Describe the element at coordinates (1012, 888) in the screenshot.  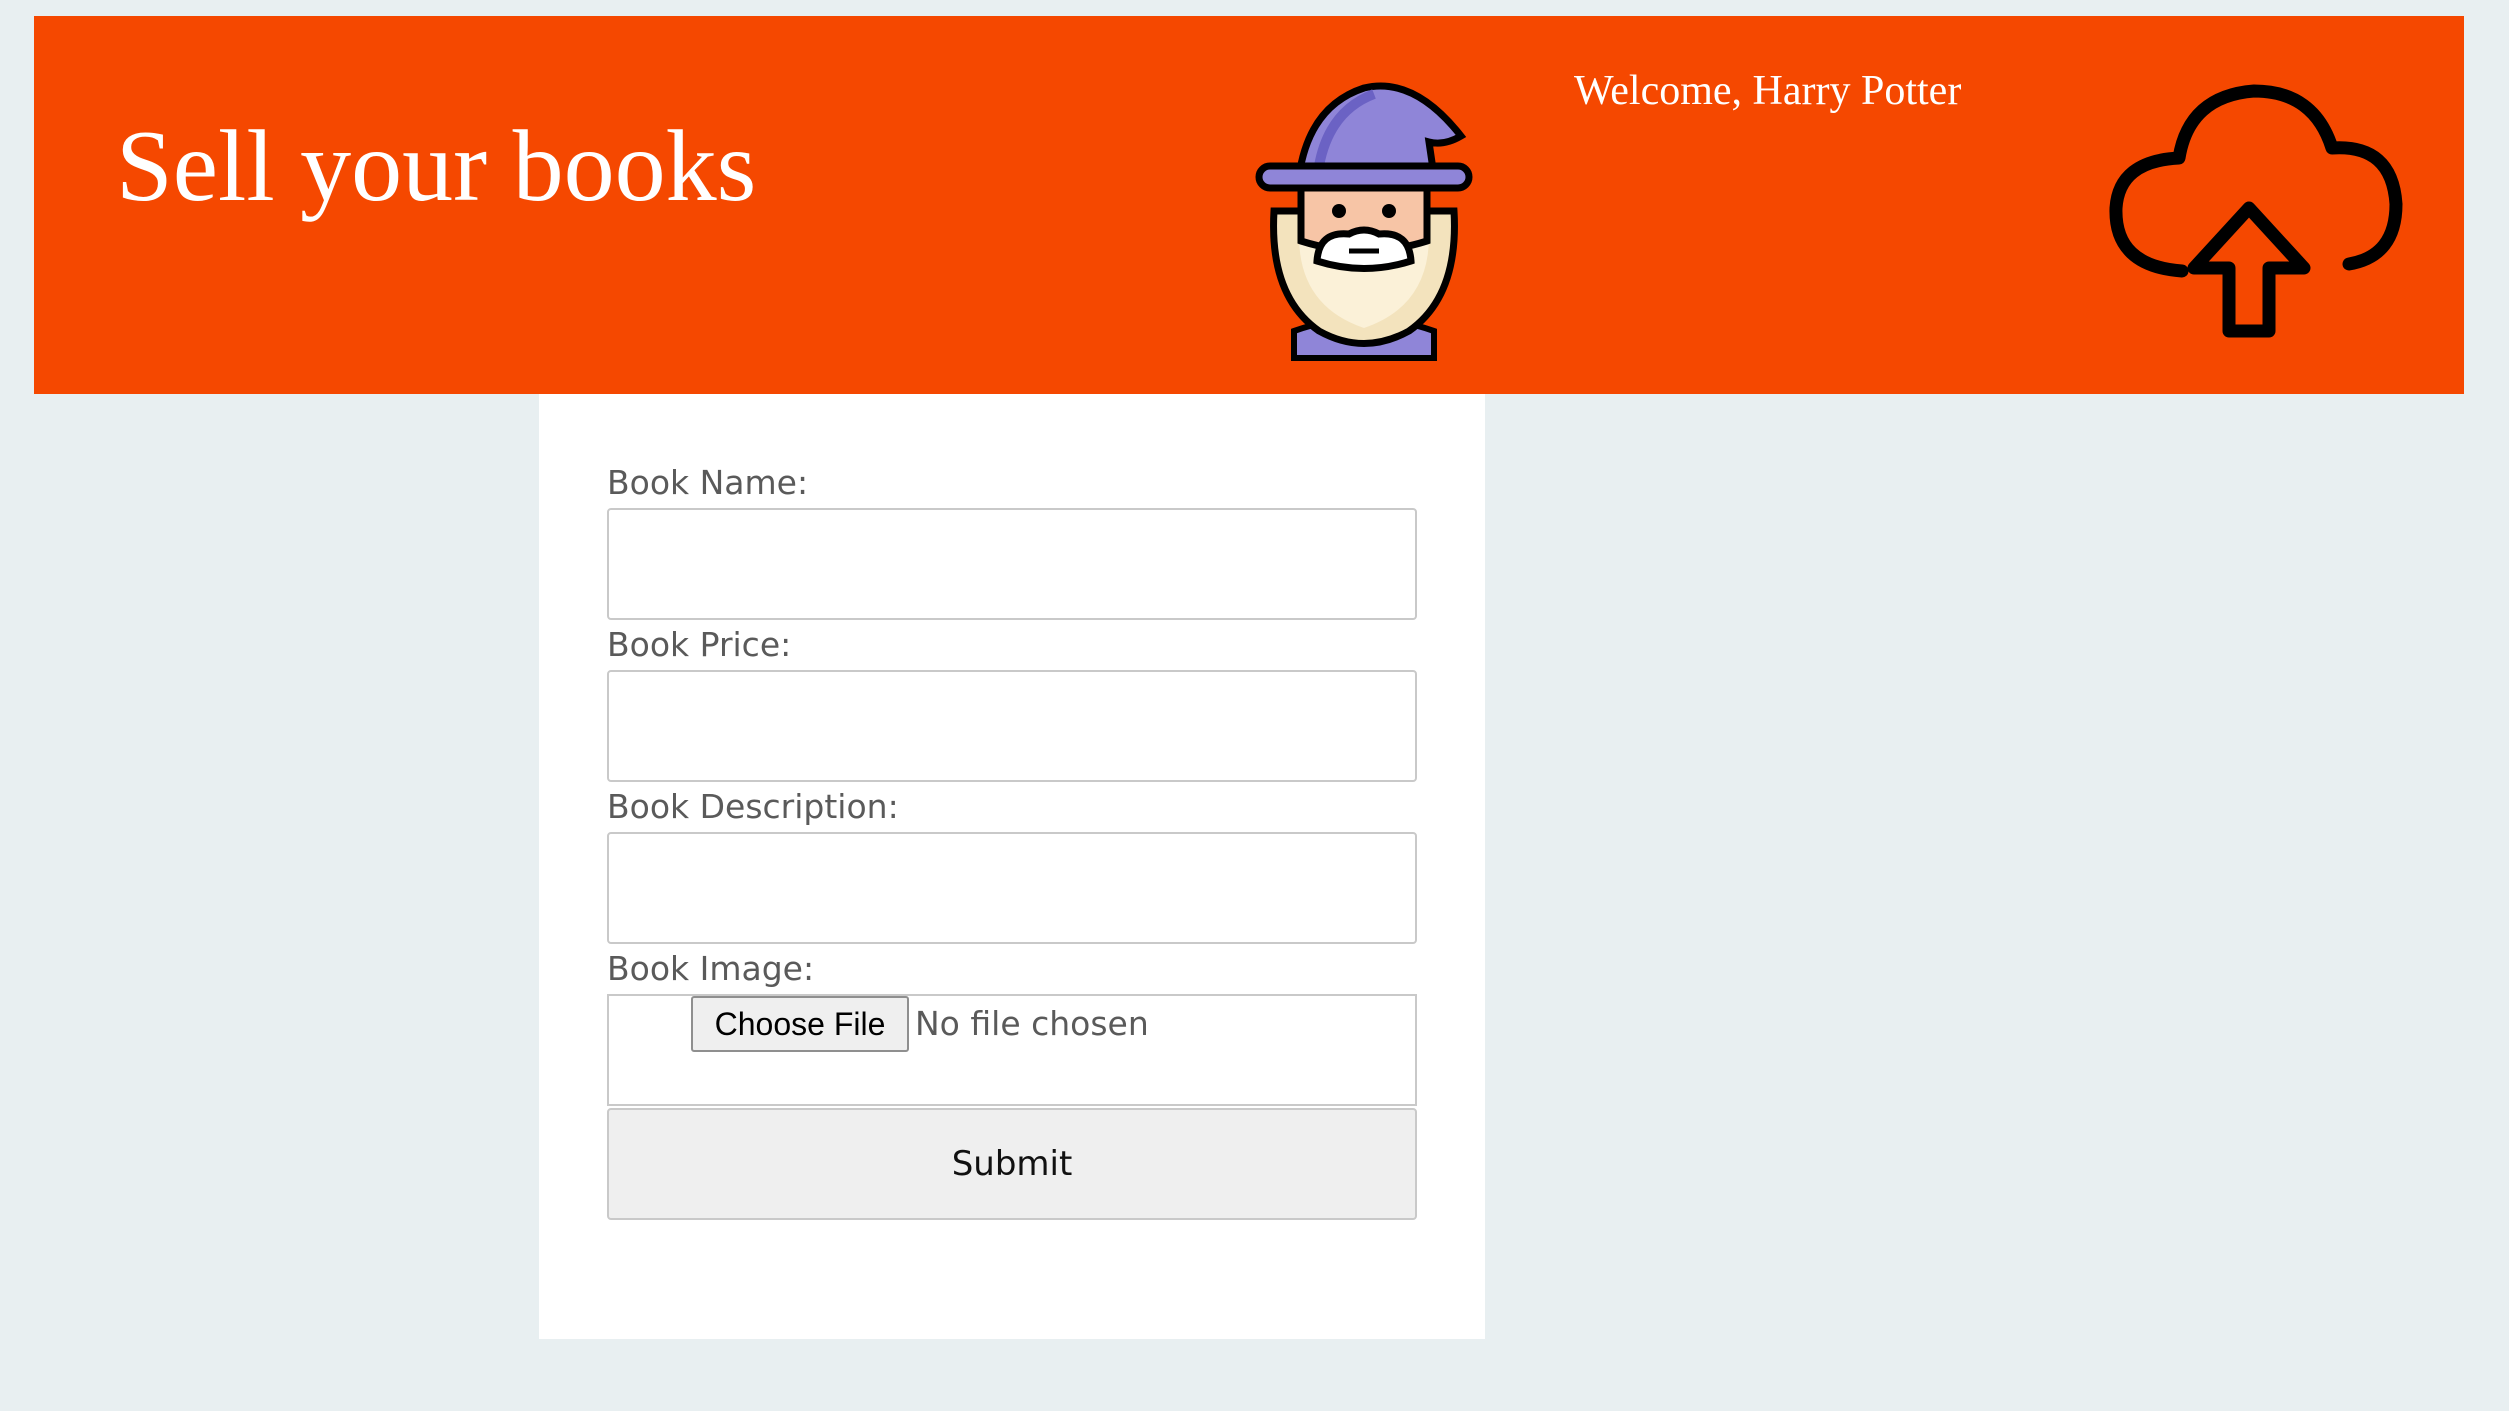
I see `book-description-input` at that location.